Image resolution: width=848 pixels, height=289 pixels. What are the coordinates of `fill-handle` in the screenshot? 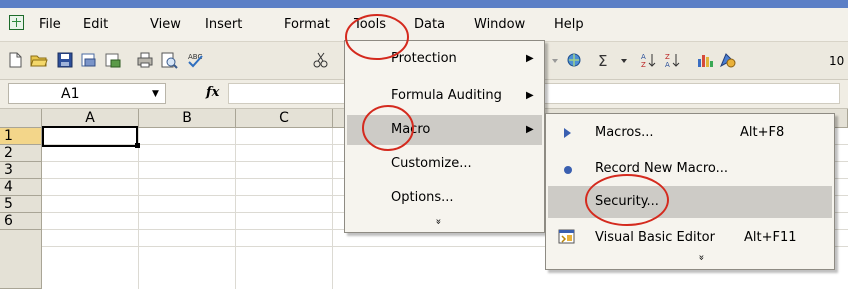 It's located at (137, 145).